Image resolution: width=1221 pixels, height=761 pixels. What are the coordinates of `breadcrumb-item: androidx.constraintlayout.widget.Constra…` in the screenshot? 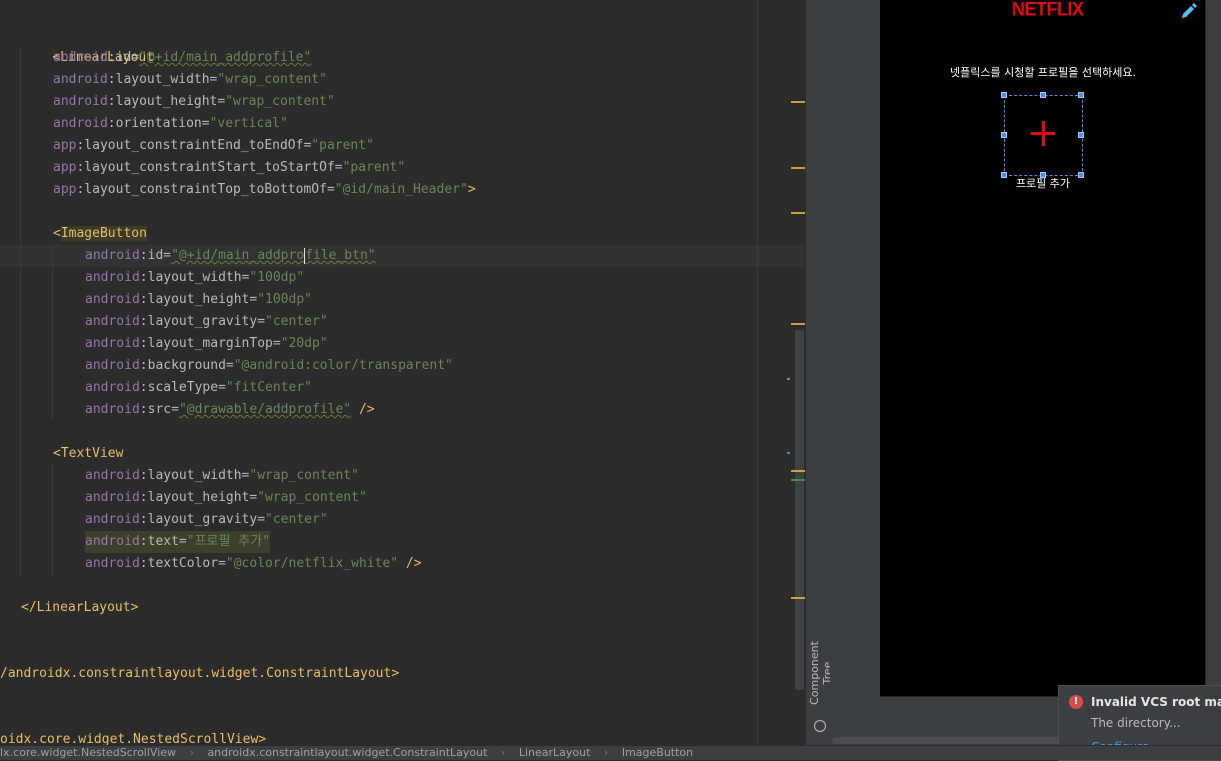 It's located at (347, 753).